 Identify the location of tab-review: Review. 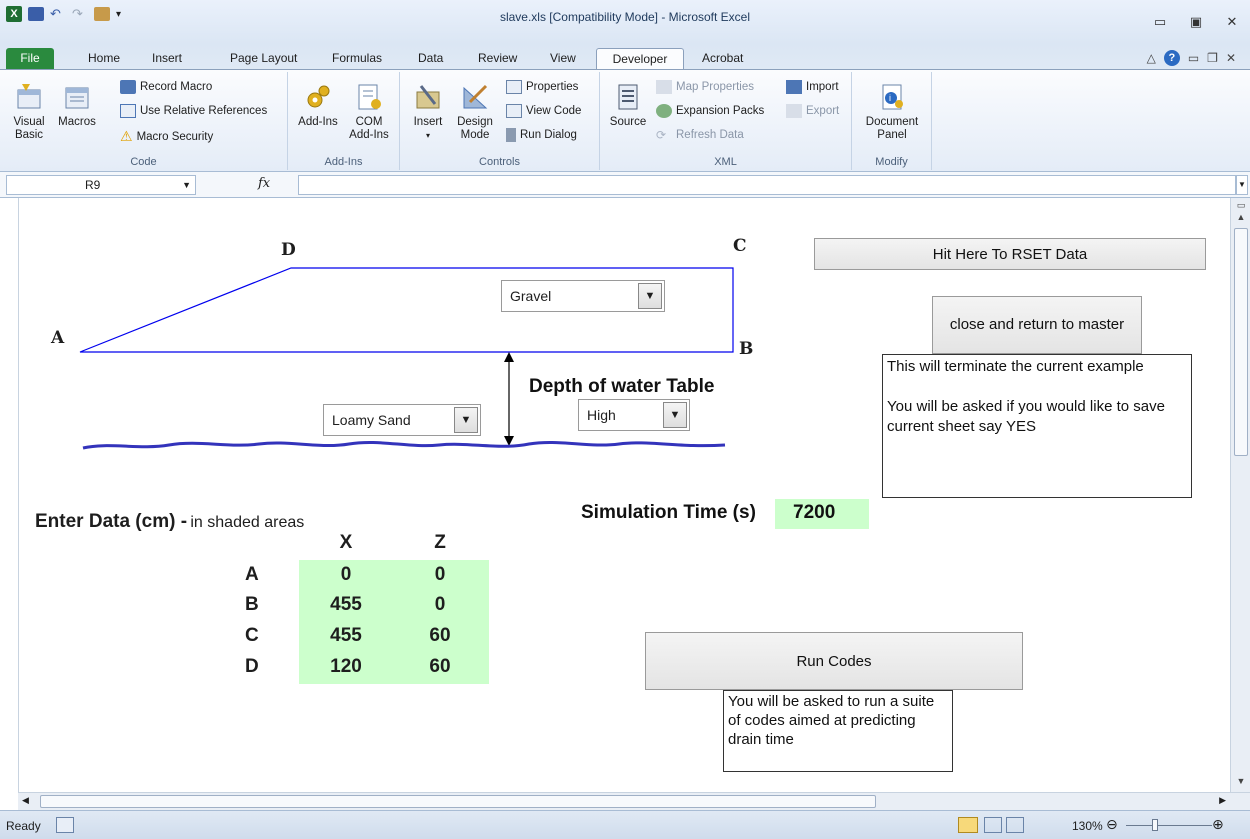
(497, 59).